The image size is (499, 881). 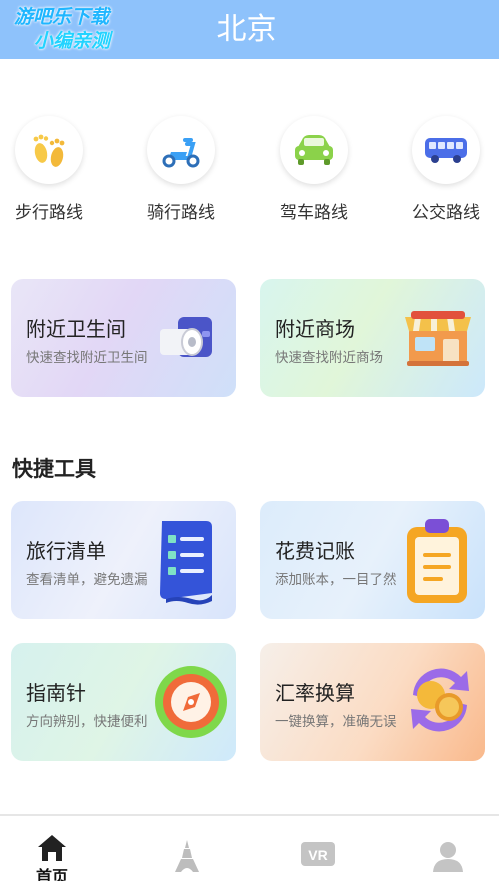 I want to click on route-shortcuts: 步行路线 骑行路线 驾车路线 公交路线, so click(x=249, y=171).